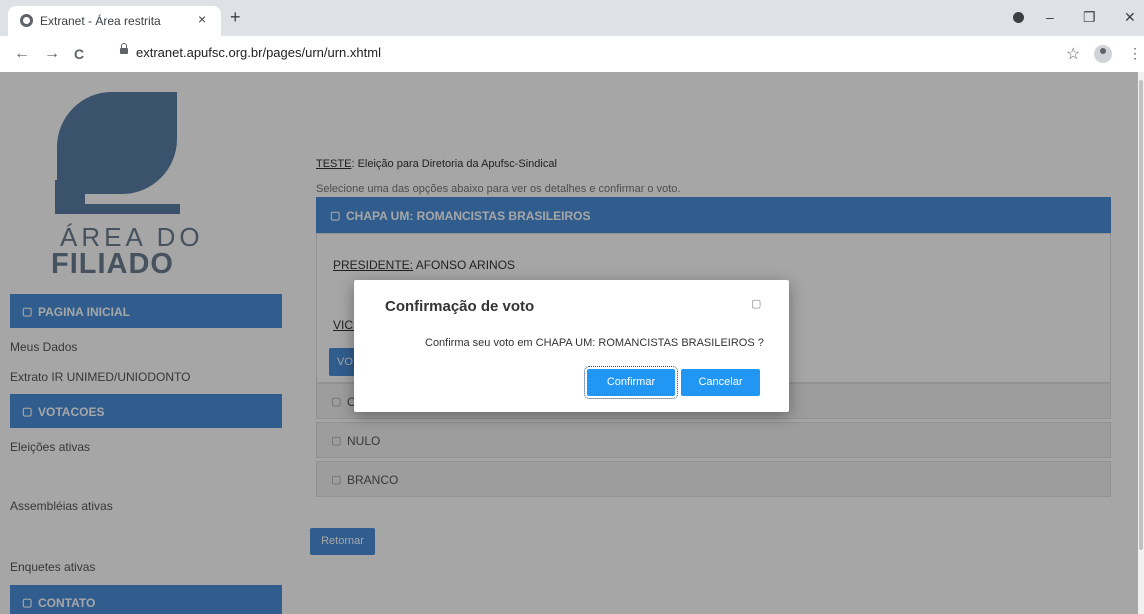 This screenshot has height=614, width=1144. I want to click on dialog-title: Confirmação de voto, so click(460, 306).